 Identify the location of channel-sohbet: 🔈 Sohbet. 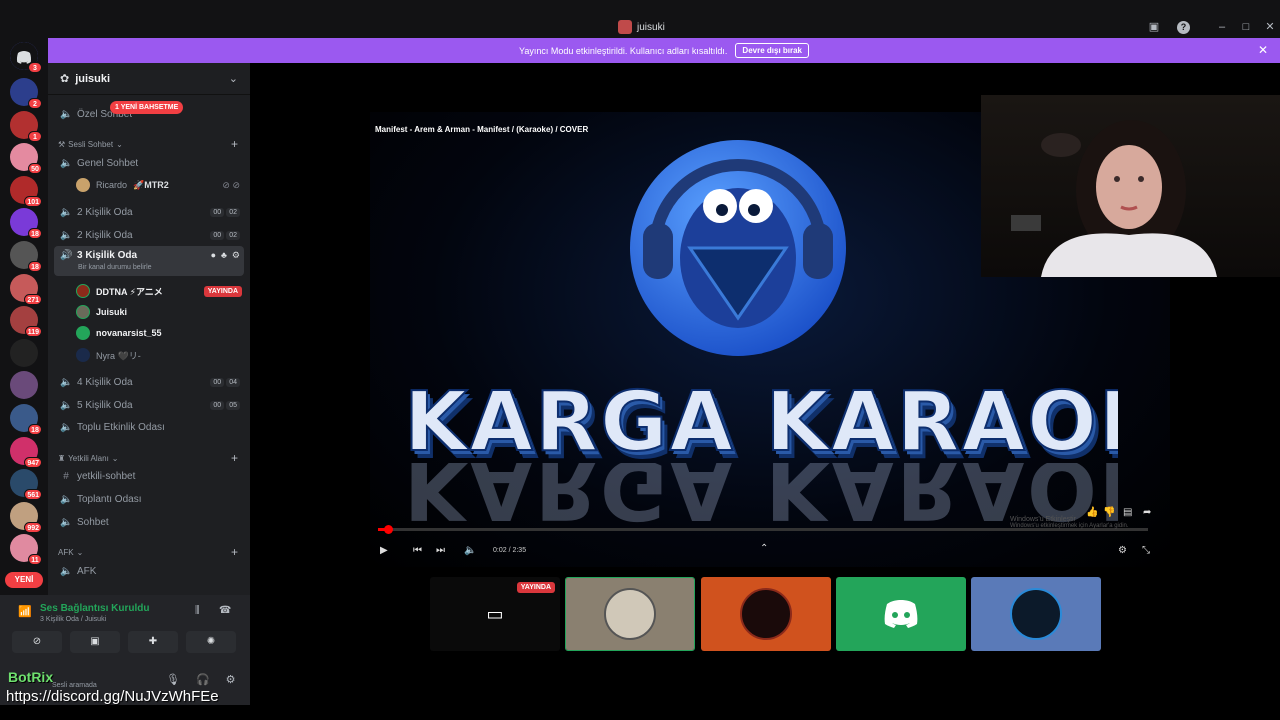
(149, 522).